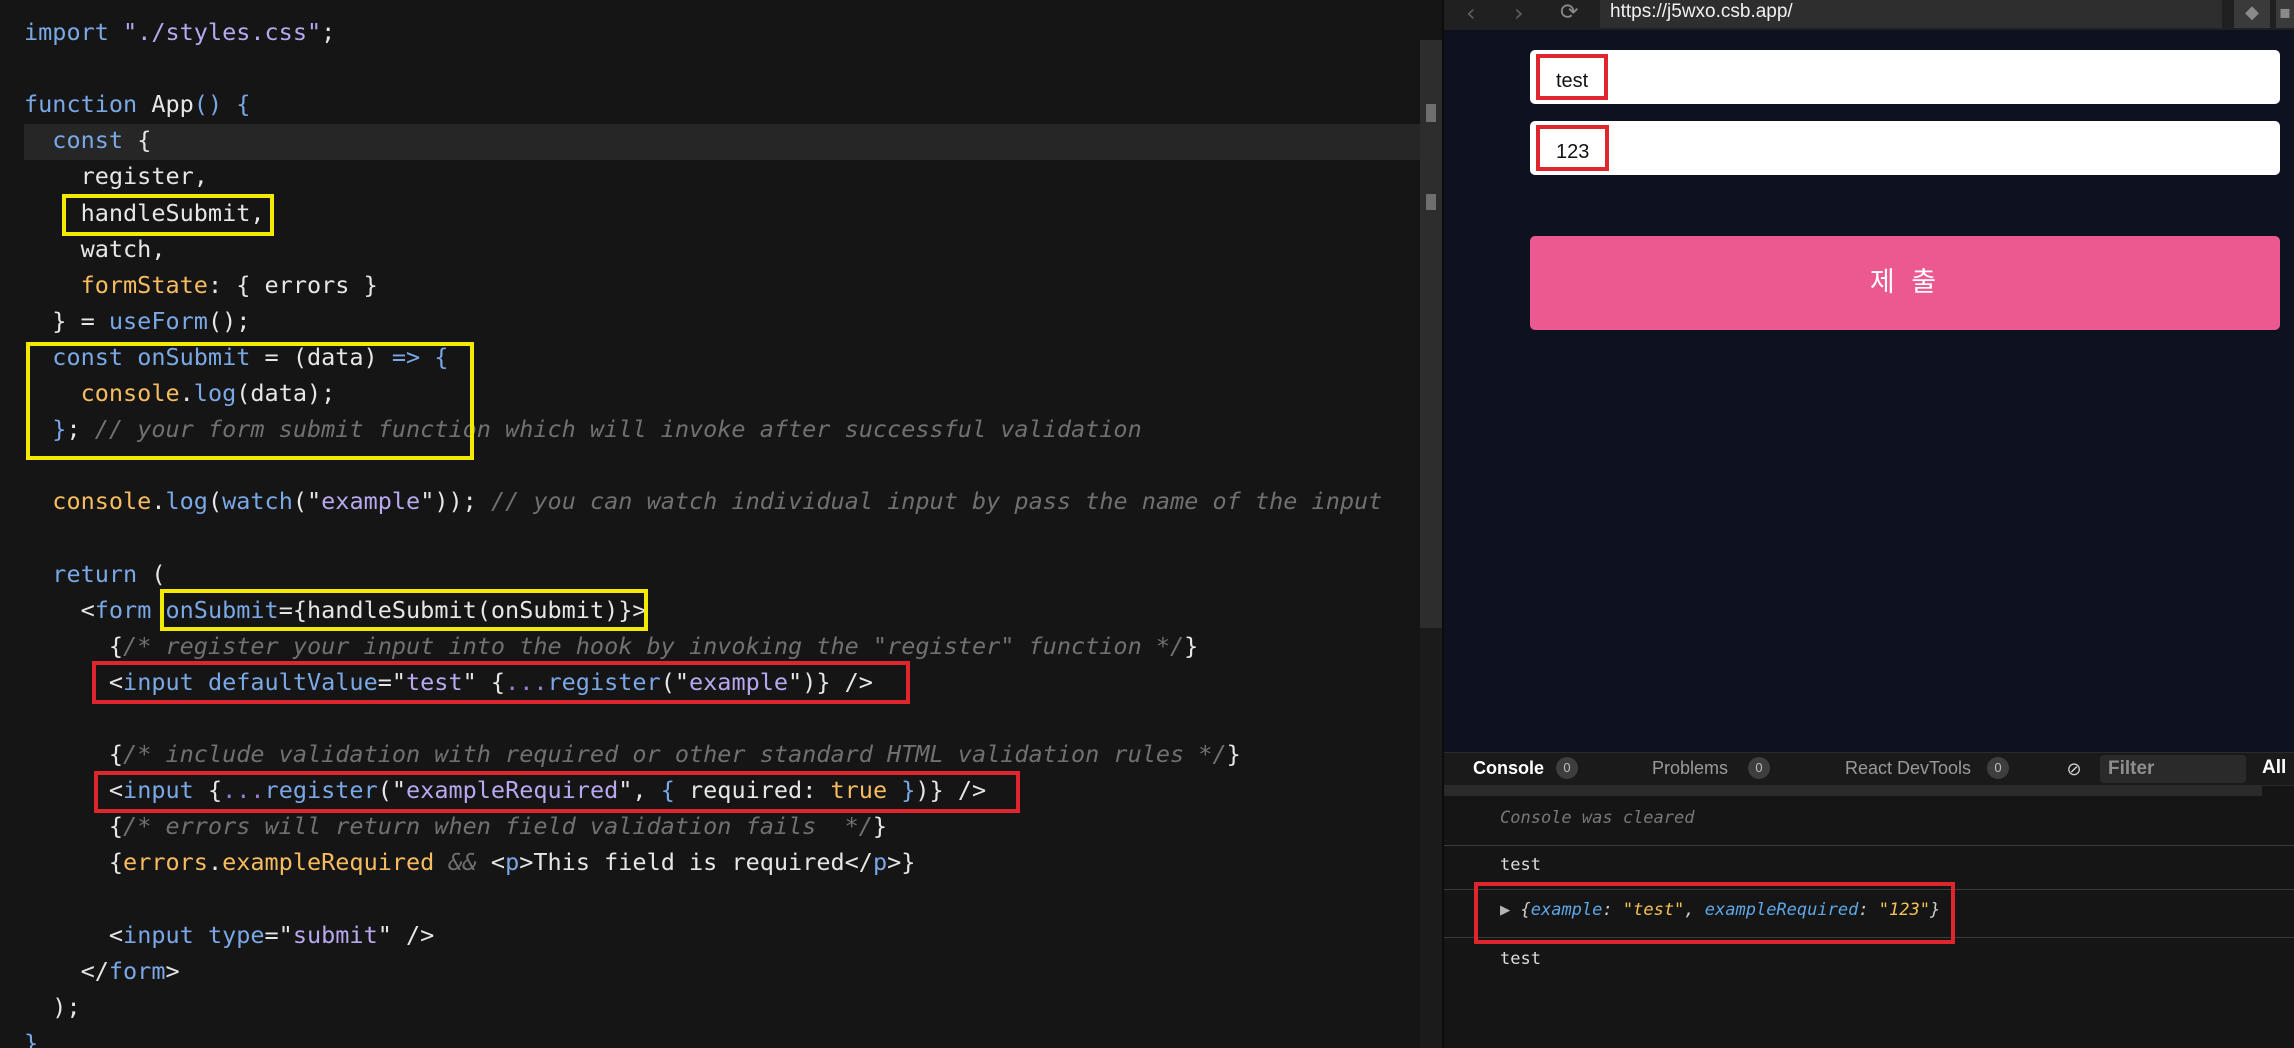 This screenshot has height=1048, width=2294. What do you see at coordinates (722, 142) in the screenshot?
I see `current-line-highlight` at bounding box center [722, 142].